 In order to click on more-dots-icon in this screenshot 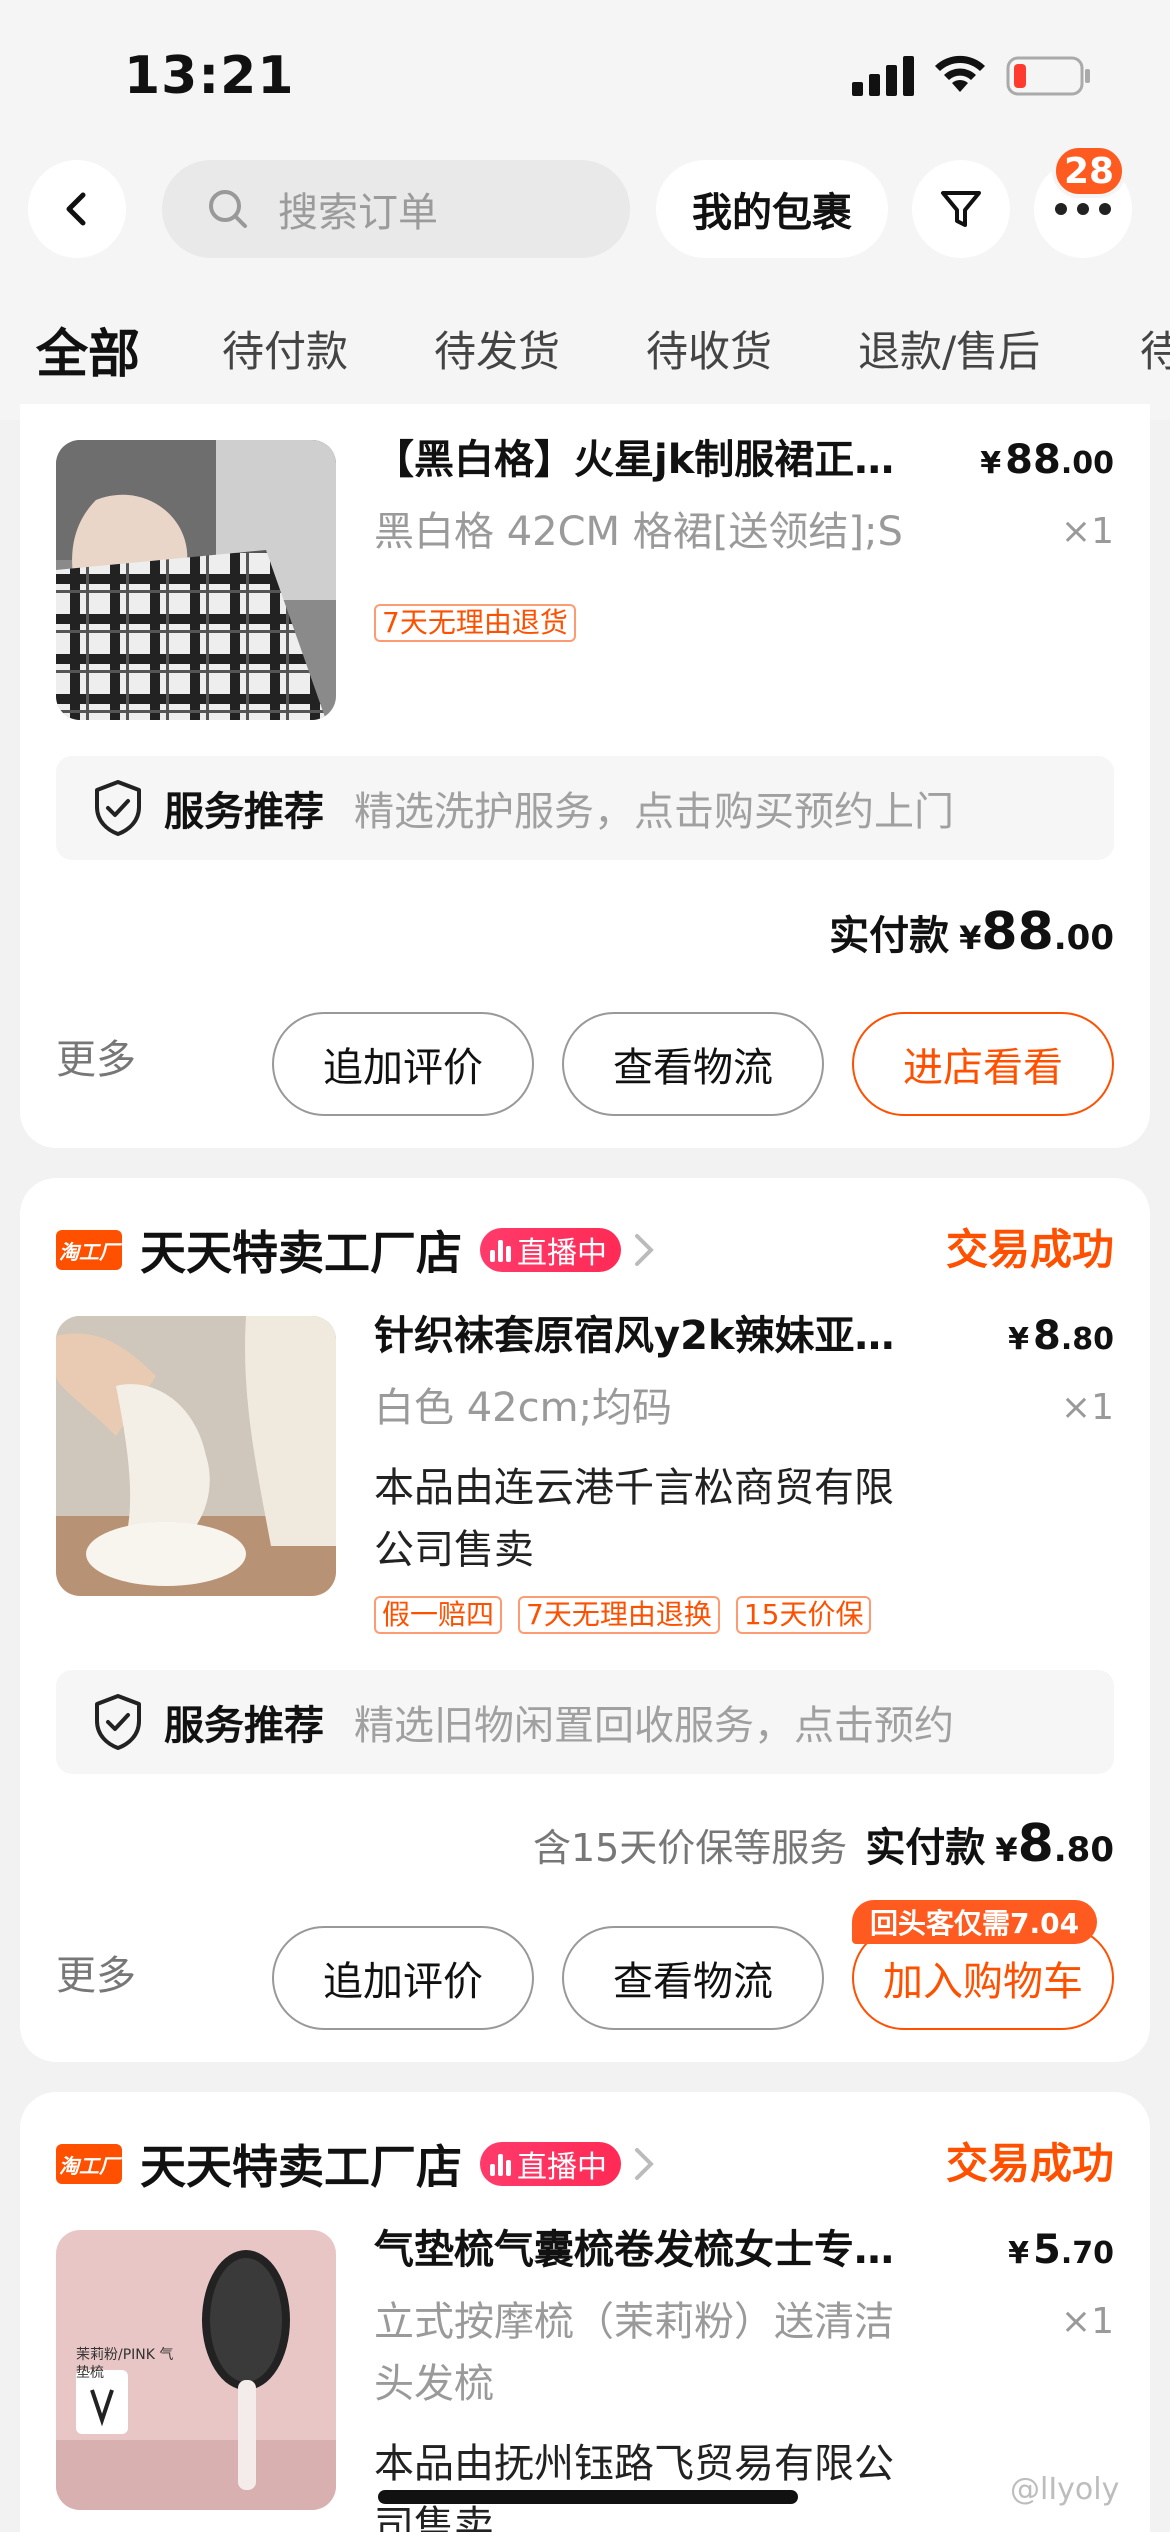, I will do `click(1083, 209)`.